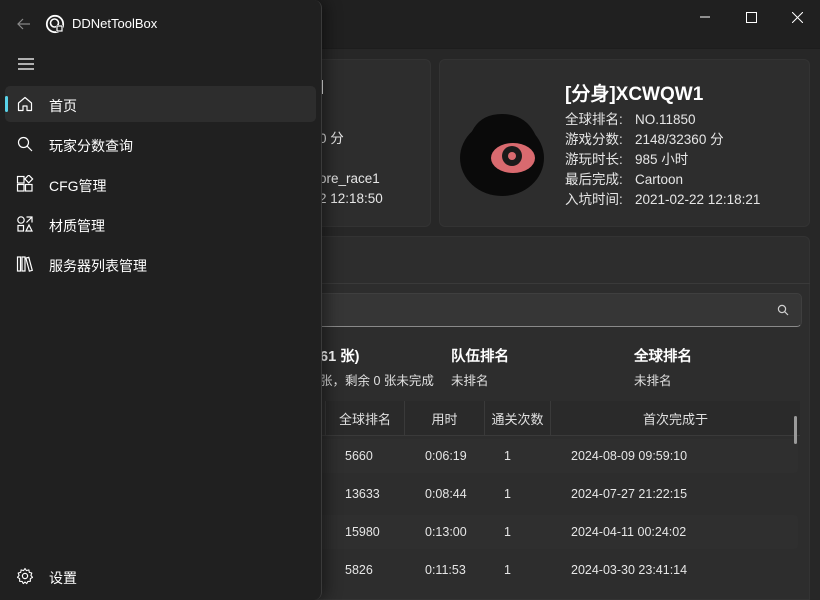 This screenshot has height=600, width=820. I want to click on playtime-key: 游玩时长:, so click(594, 159).